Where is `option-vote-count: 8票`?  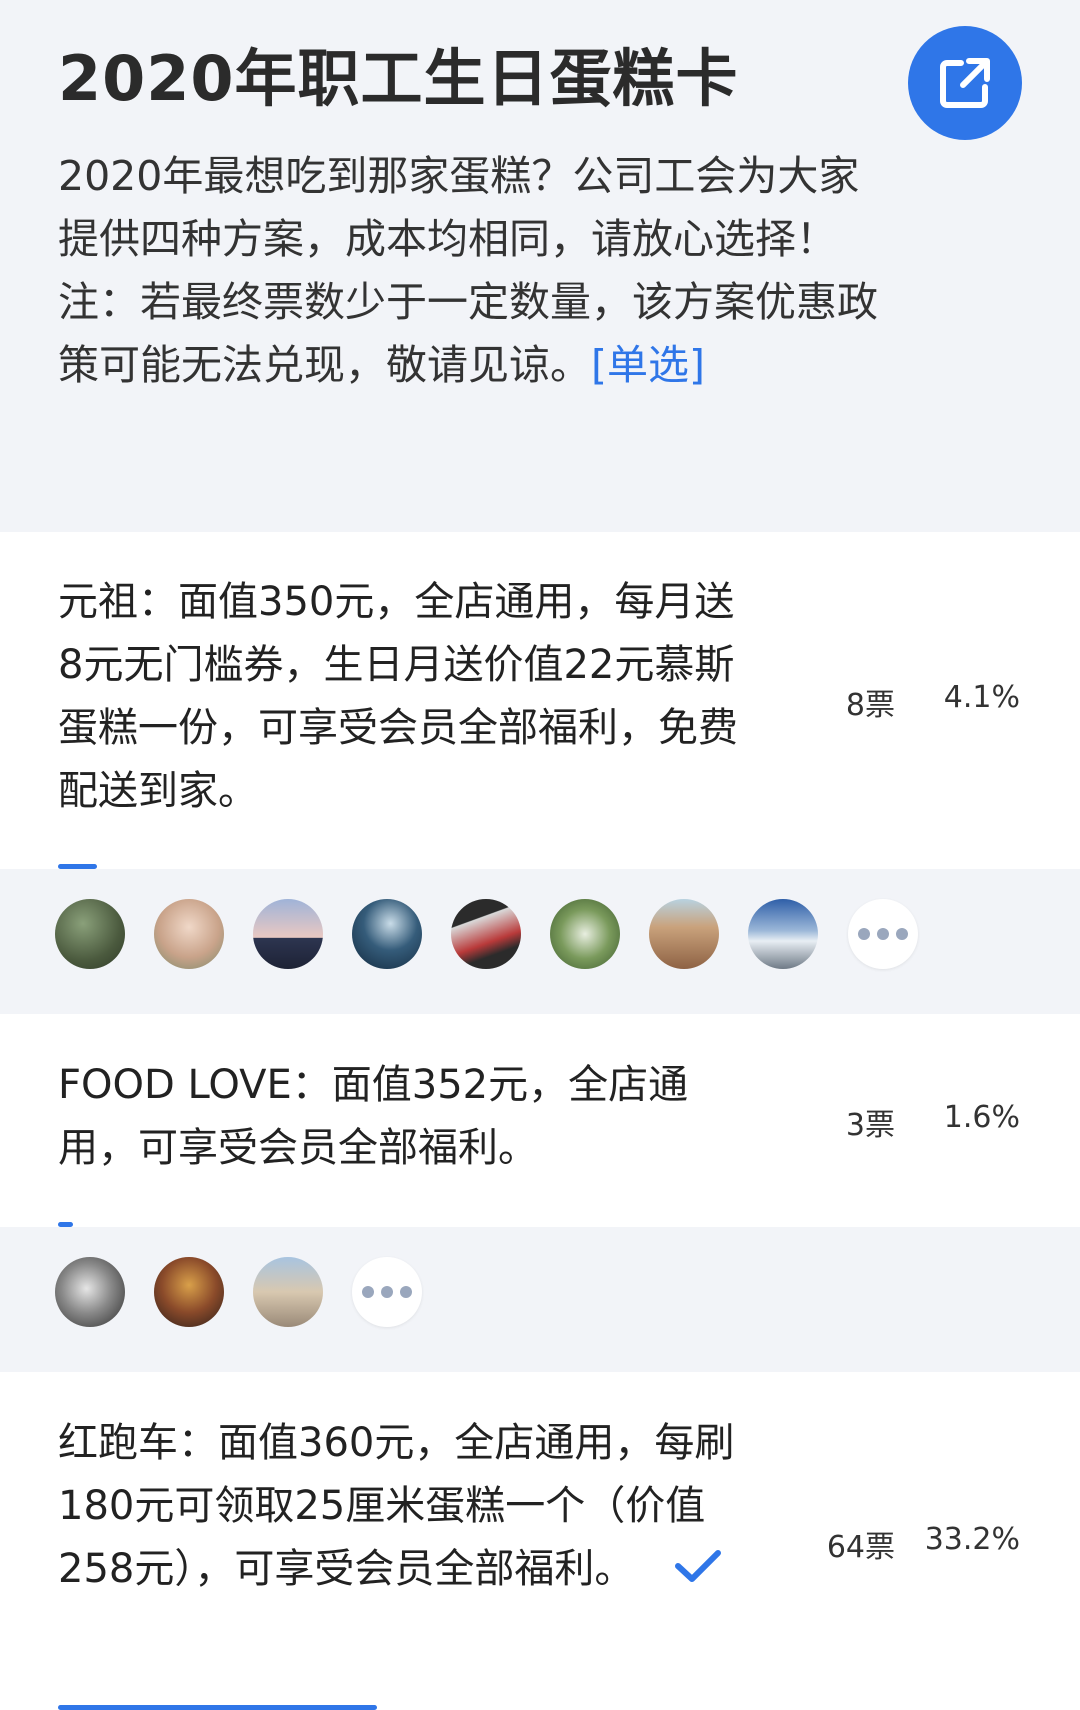 option-vote-count: 8票 is located at coordinates (870, 705).